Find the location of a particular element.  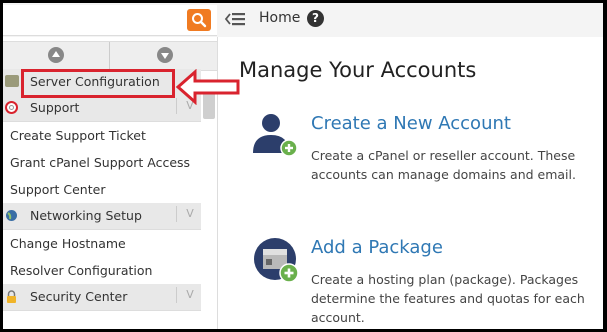

section-label: Support is located at coordinates (55, 107).